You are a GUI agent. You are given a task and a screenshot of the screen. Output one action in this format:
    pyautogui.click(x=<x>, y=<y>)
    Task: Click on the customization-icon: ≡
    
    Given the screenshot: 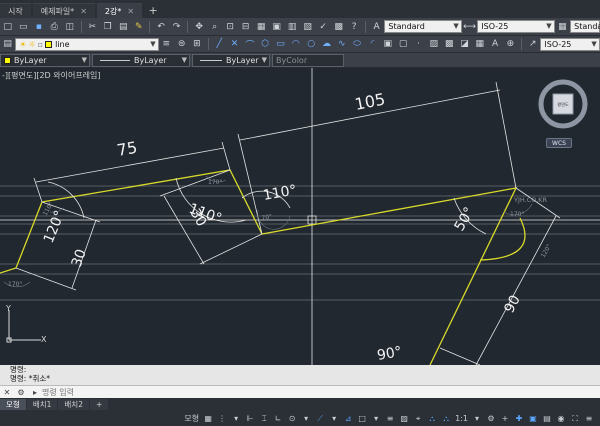 What is the action you would take?
    pyautogui.click(x=589, y=419)
    